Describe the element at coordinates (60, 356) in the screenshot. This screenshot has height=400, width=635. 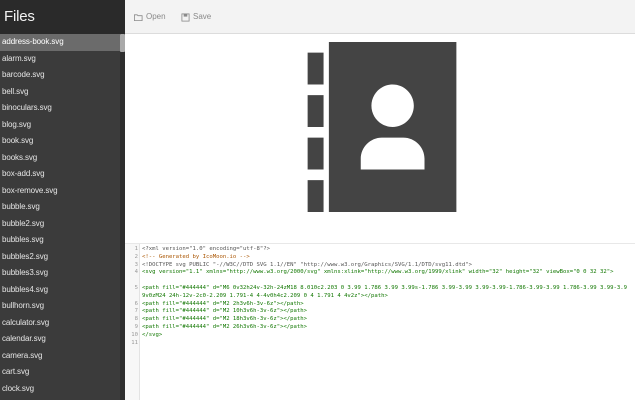
I see `file-list-item: camera.svg` at that location.